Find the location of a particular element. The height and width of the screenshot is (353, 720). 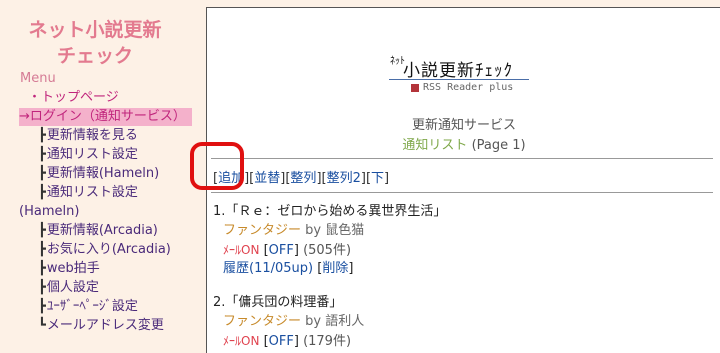

nav-user-page-settings: ┣ﾕｰｻﾞｰﾍﾟｰｼﾞ設定 is located at coordinates (88, 307).